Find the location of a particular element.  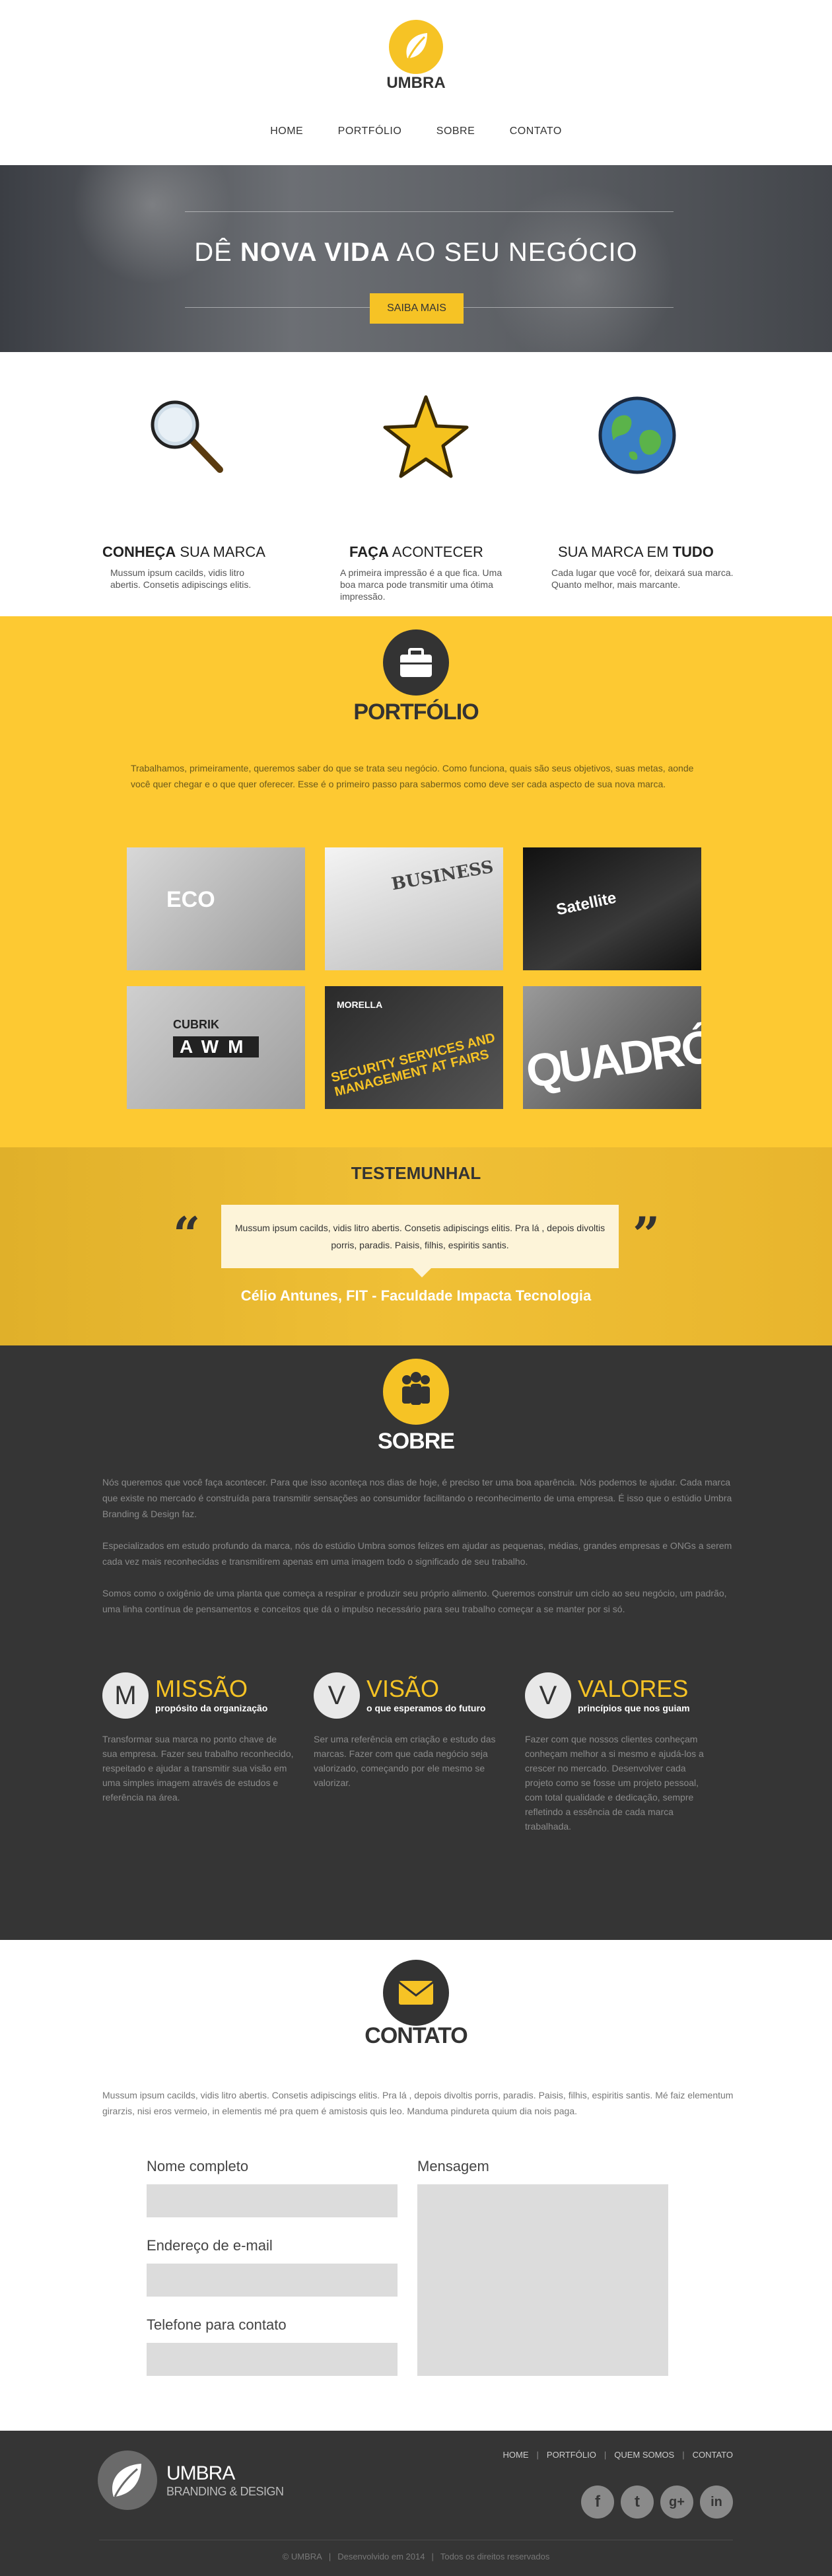

footer-nav-contato: CONTATO is located at coordinates (713, 2455).